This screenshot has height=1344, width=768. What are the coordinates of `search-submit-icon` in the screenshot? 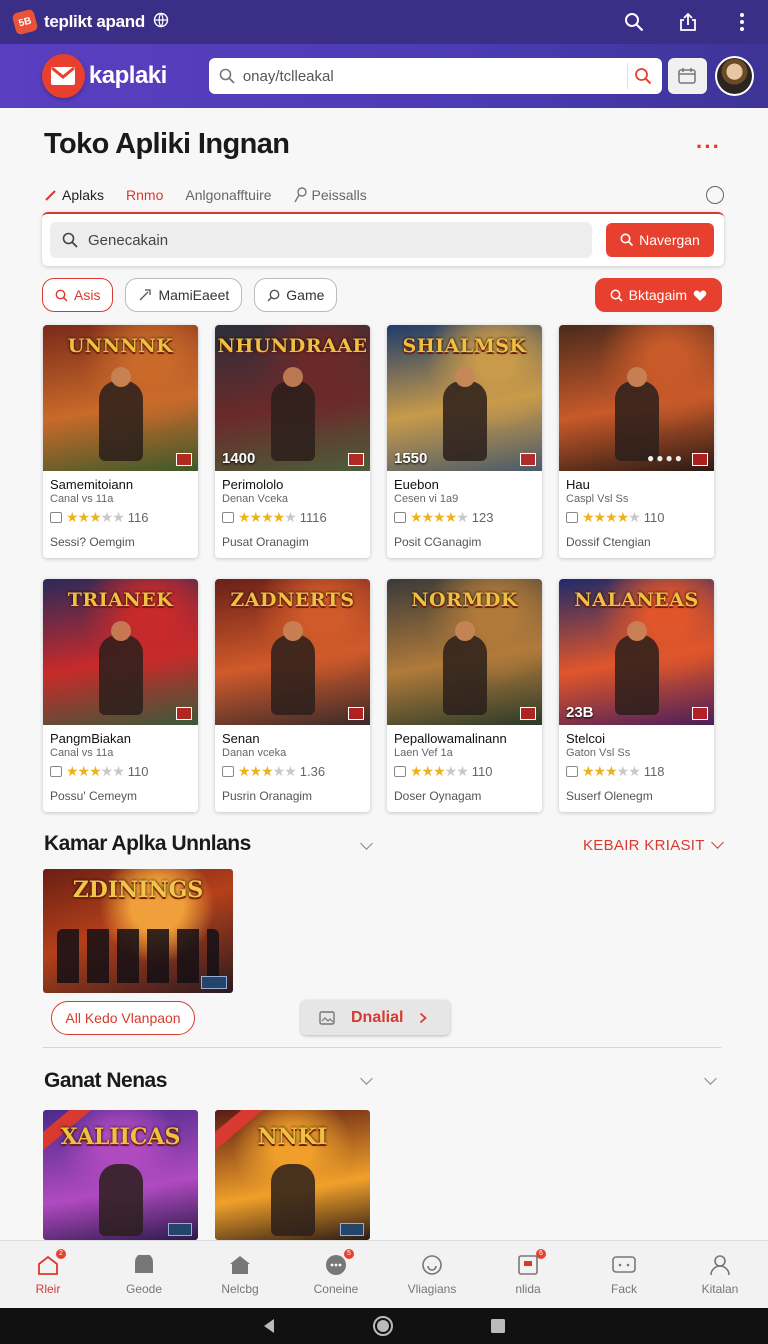 It's located at (643, 76).